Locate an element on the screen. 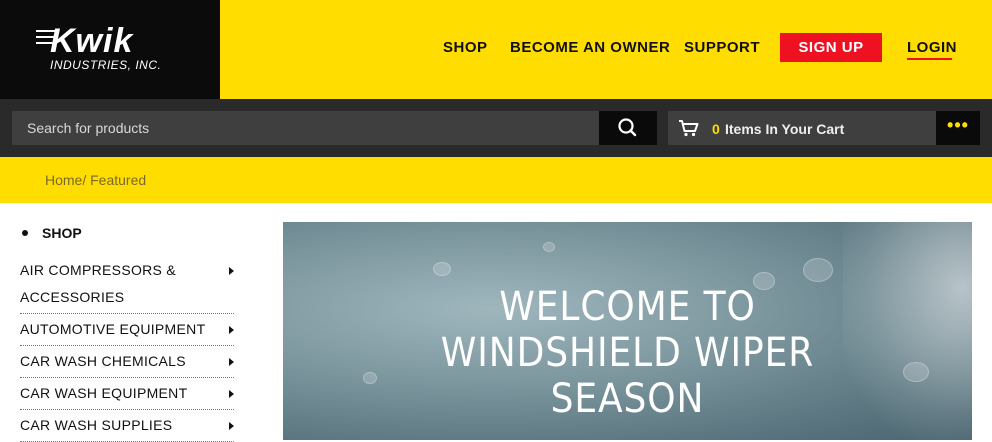  hero-title-line: WELCOME TO is located at coordinates (627, 307).